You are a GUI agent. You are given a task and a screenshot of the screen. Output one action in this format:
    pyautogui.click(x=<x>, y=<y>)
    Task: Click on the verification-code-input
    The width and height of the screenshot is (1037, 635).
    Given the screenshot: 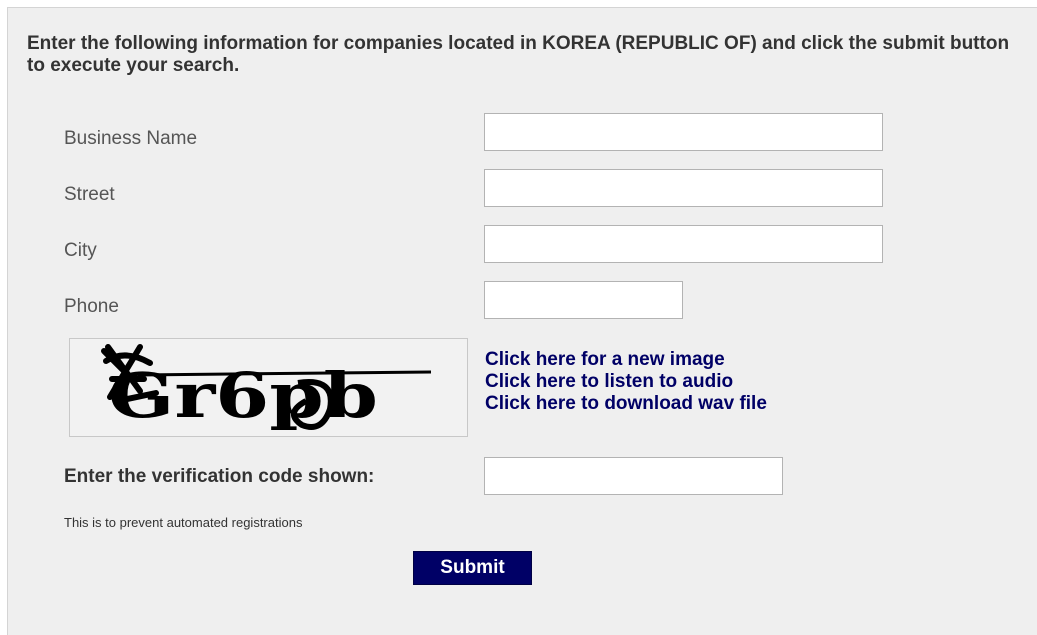 What is the action you would take?
    pyautogui.click(x=633, y=476)
    